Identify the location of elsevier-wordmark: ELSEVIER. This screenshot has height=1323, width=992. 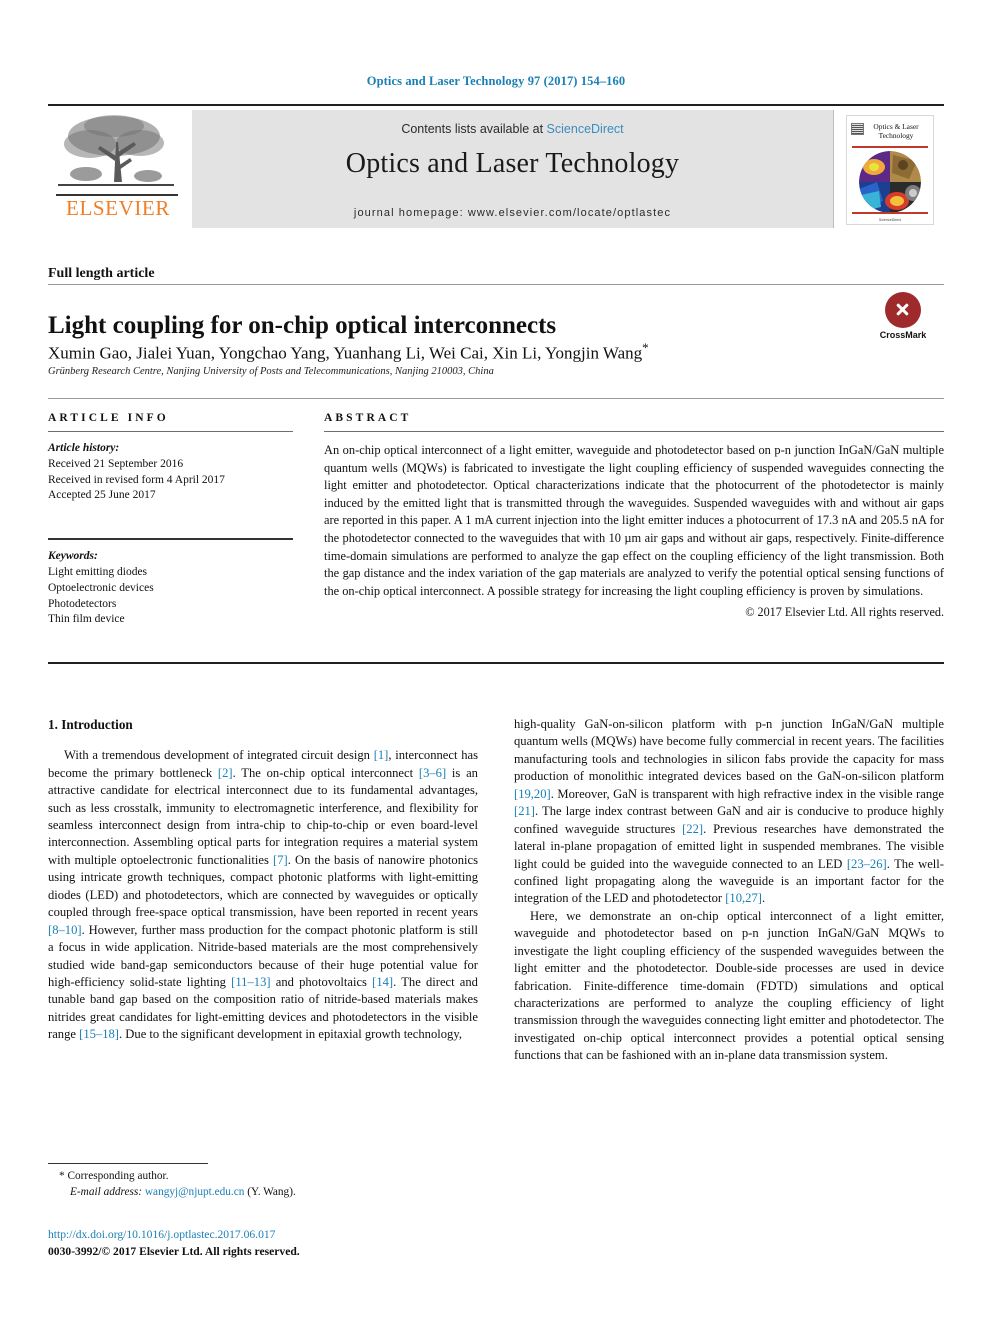
(118, 208).